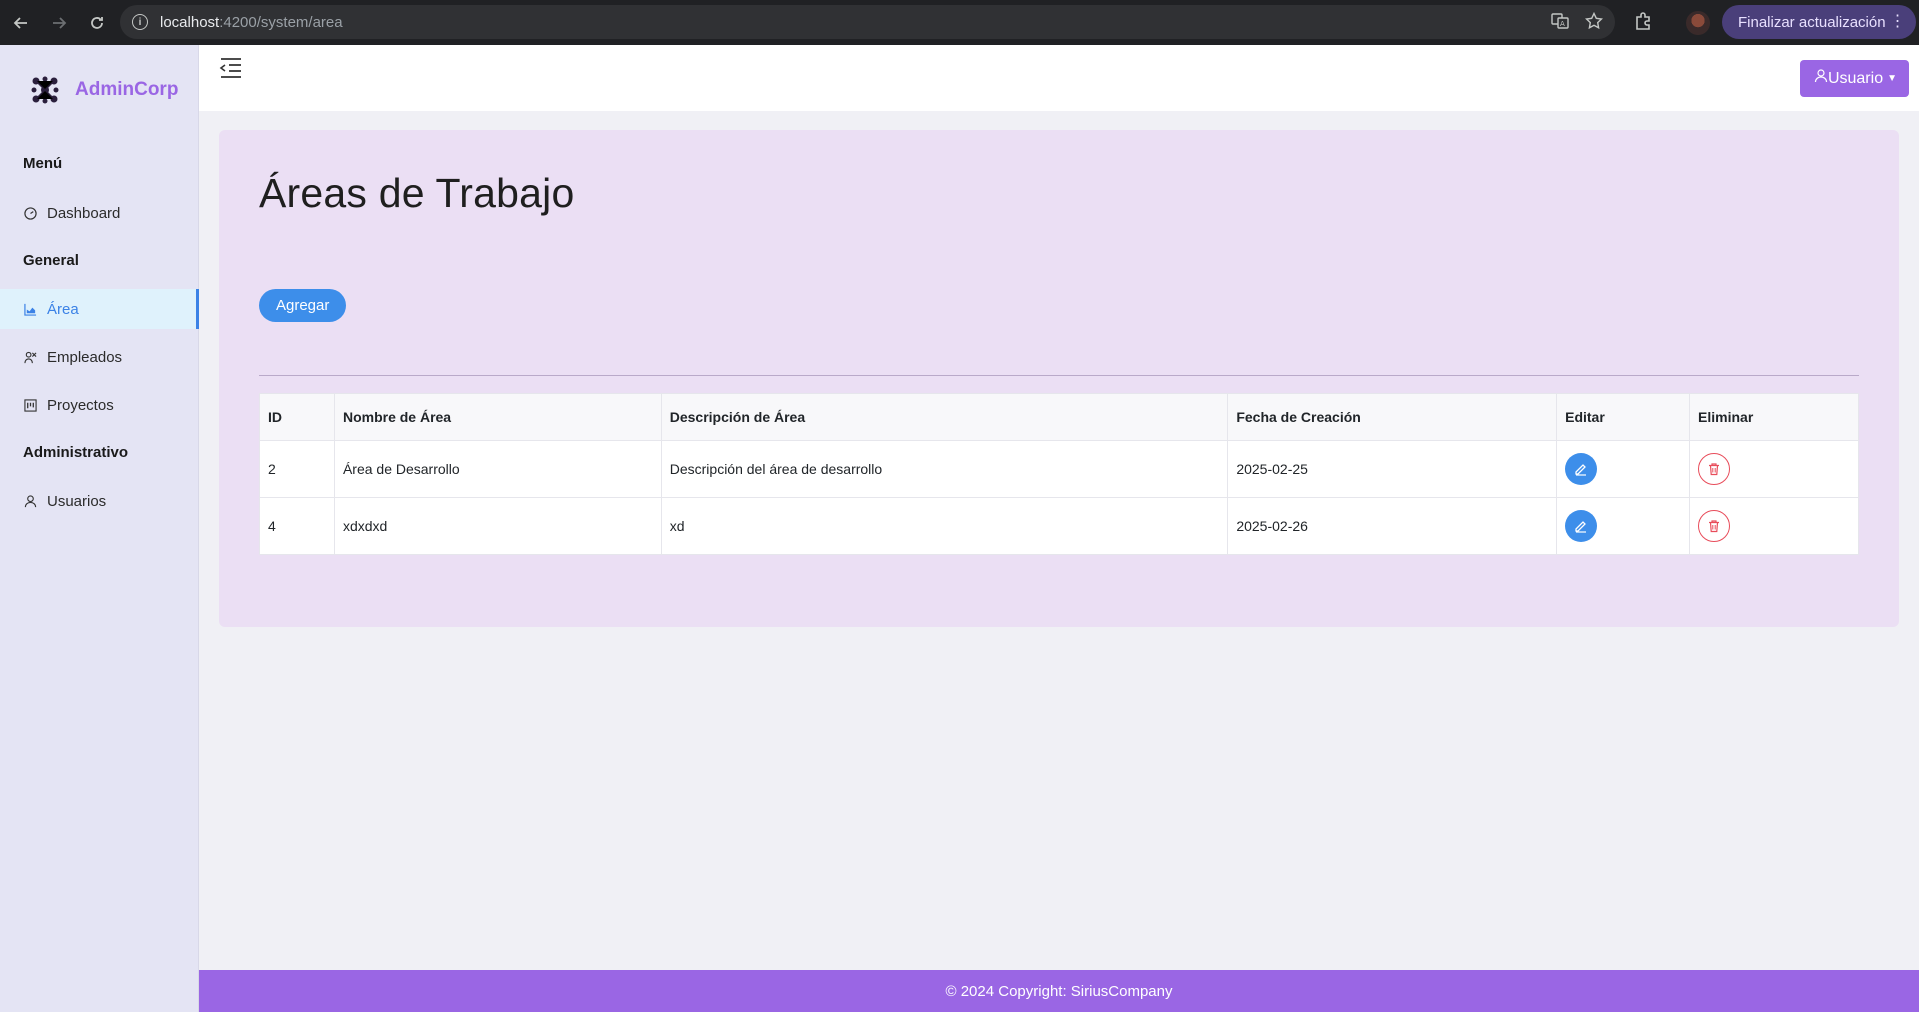 This screenshot has width=1919, height=1012. I want to click on footer-copyright: © 2024 Copyright: SiriusCompany, so click(1059, 991).